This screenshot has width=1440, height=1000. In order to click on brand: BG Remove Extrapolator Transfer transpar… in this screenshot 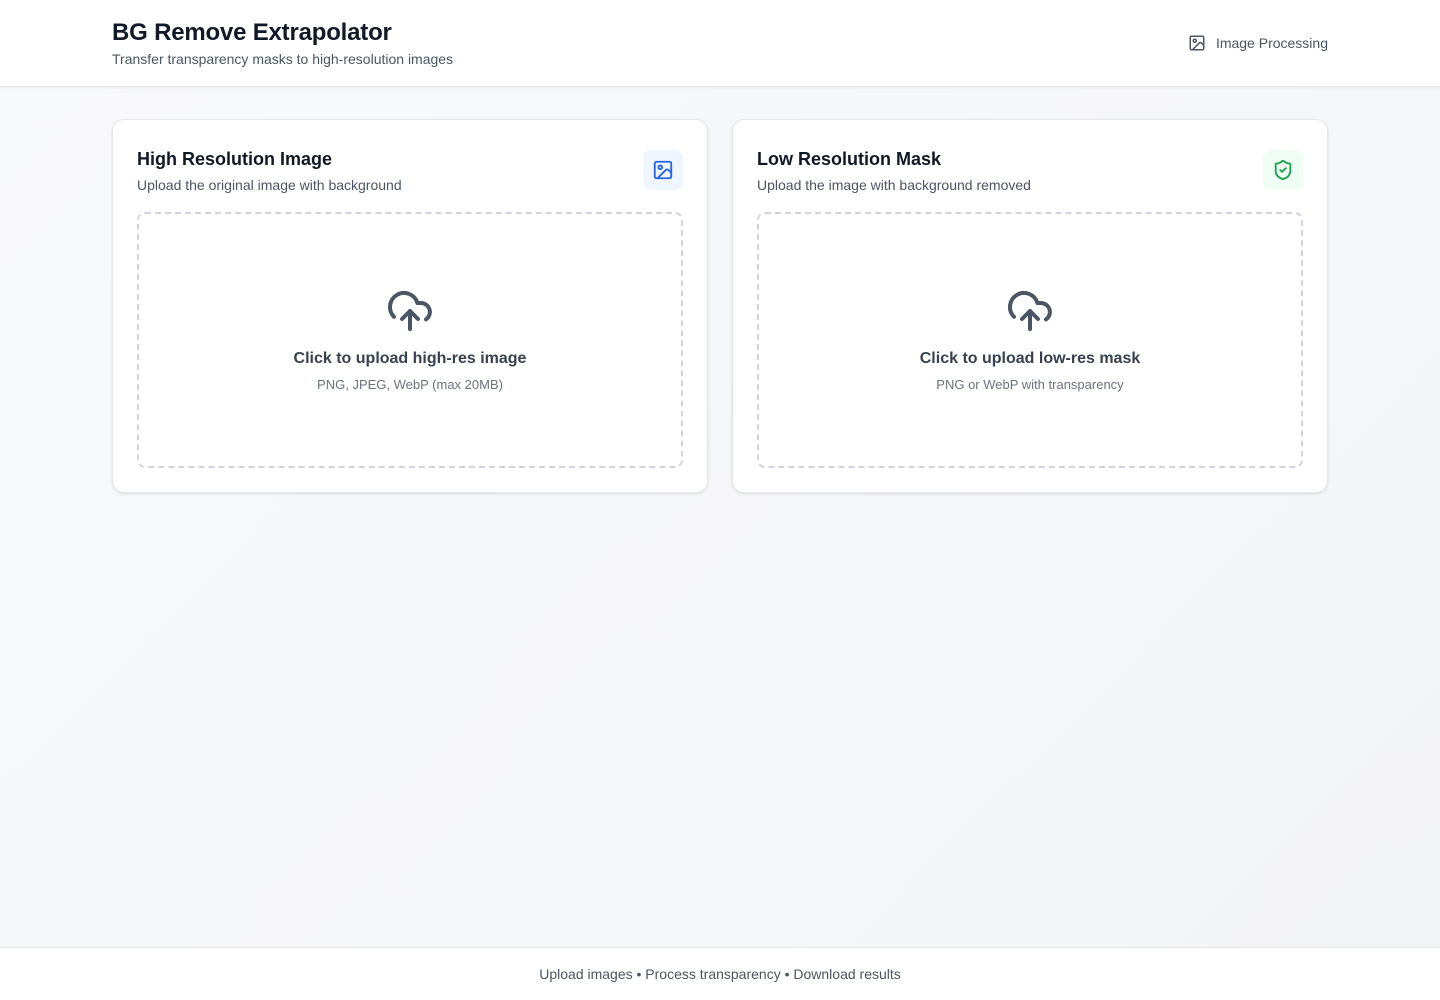, I will do `click(282, 43)`.